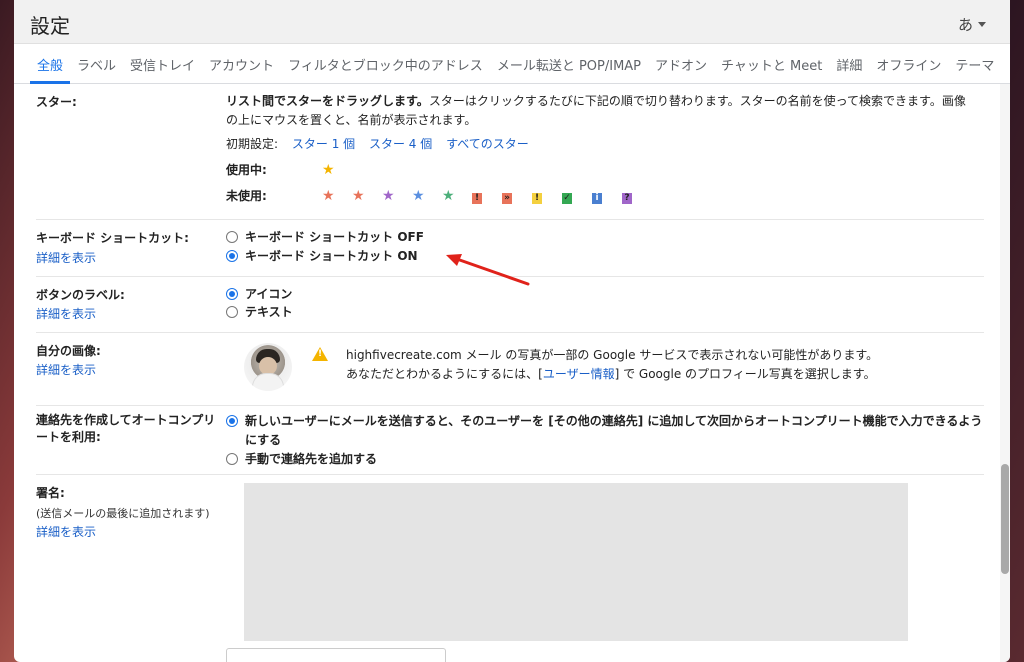  I want to click on yellow-bang-icon: !, so click(537, 198).